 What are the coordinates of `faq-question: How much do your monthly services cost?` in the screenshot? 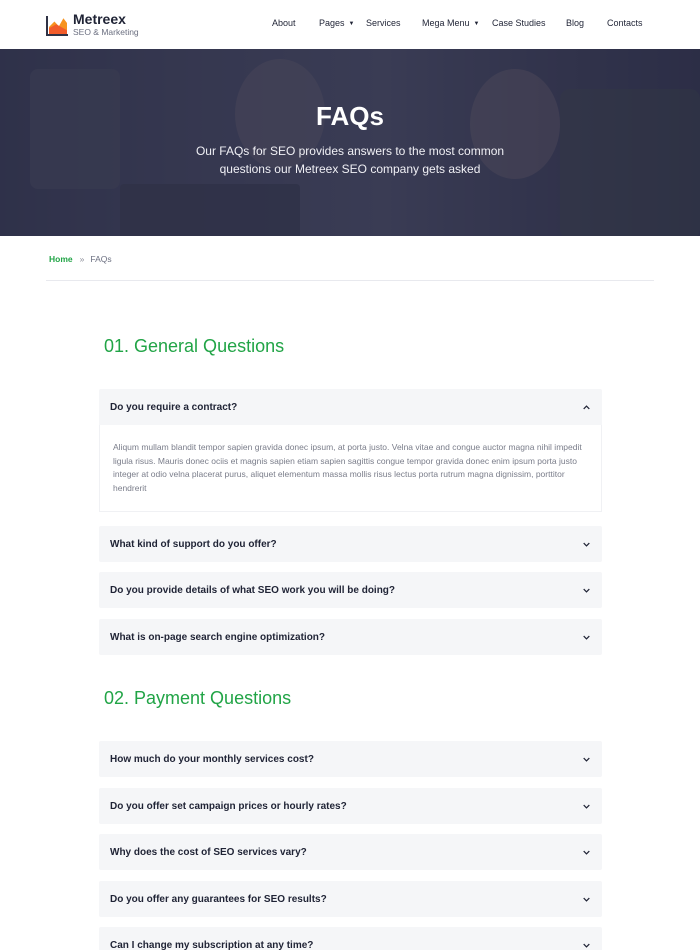 It's located at (212, 759).